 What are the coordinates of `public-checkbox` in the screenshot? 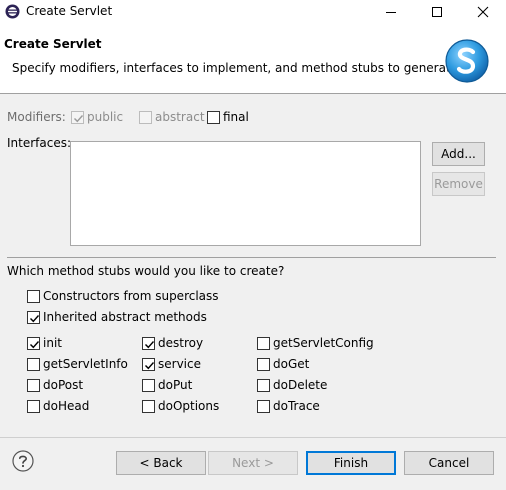 It's located at (77, 117).